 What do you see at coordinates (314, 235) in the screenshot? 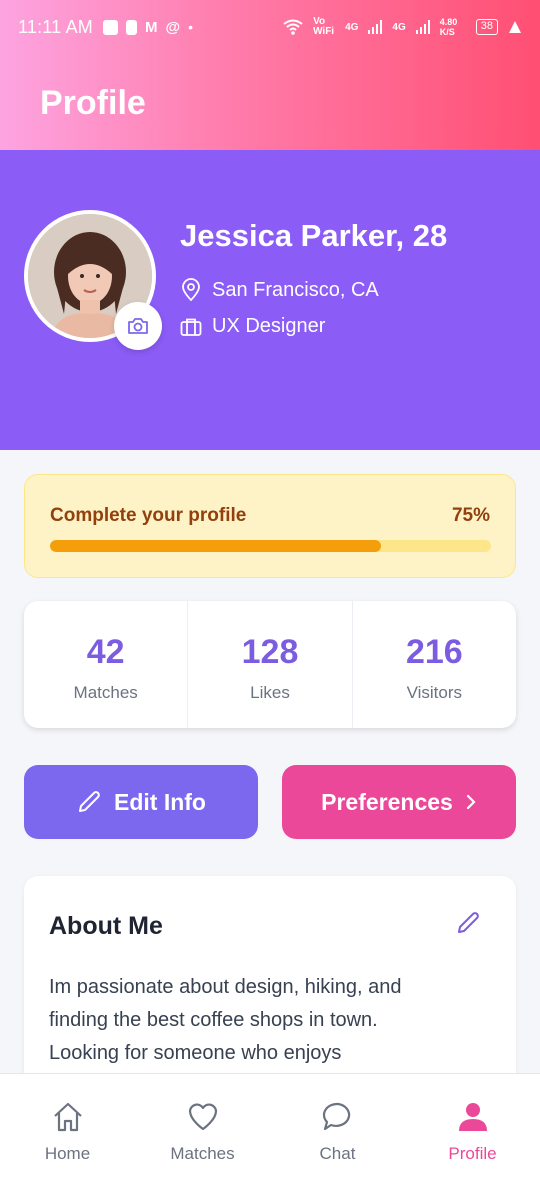
I see `profile-name: Jessica Parker, 28` at bounding box center [314, 235].